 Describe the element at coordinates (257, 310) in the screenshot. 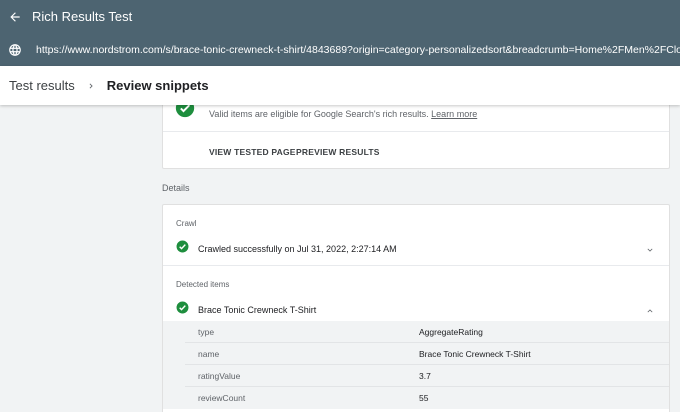

I see `detected-item-name: Brace Tonic Crewneck T-Shirt` at that location.